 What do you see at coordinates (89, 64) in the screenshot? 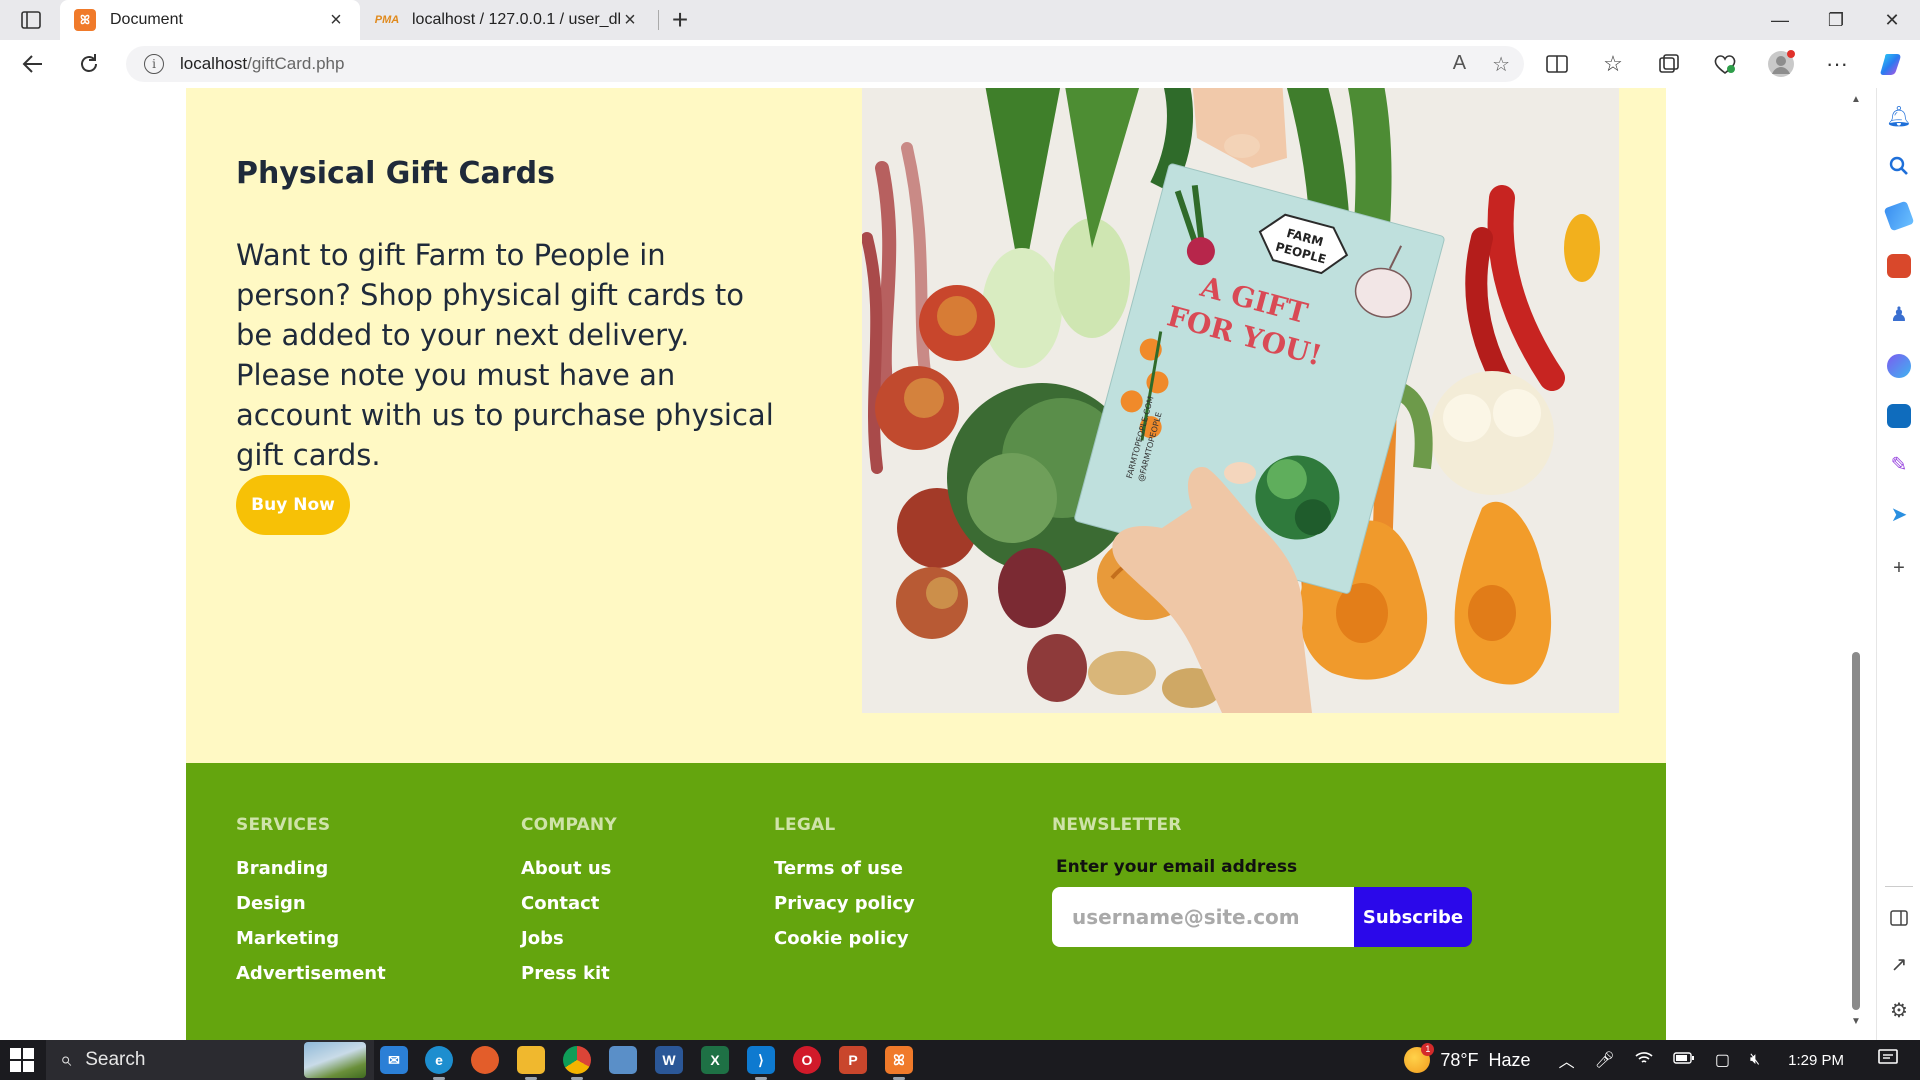
I see `refresh-button` at bounding box center [89, 64].